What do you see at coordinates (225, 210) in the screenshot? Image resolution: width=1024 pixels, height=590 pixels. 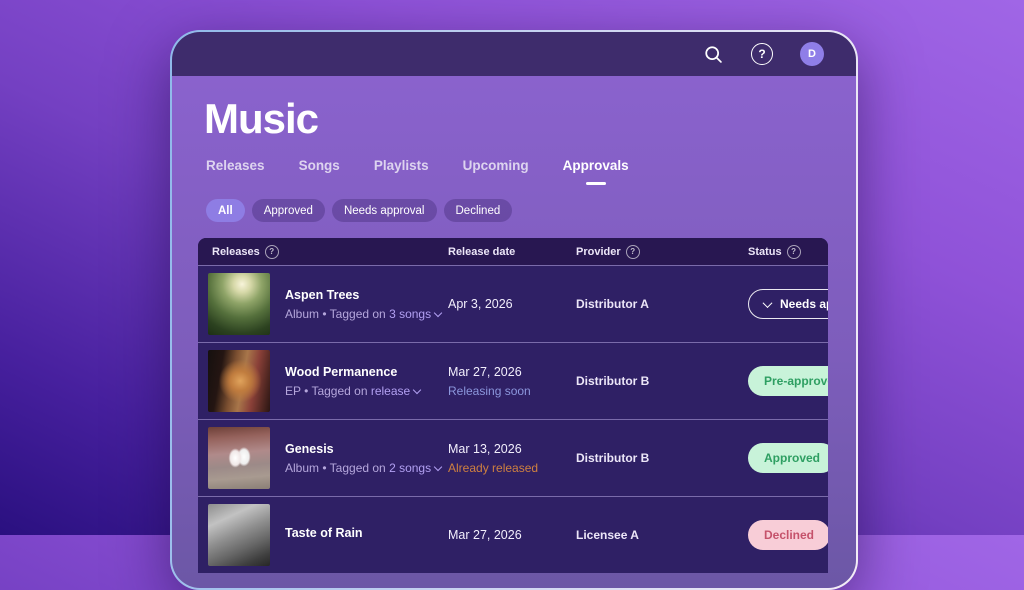 I see `filter-chip-all: All` at bounding box center [225, 210].